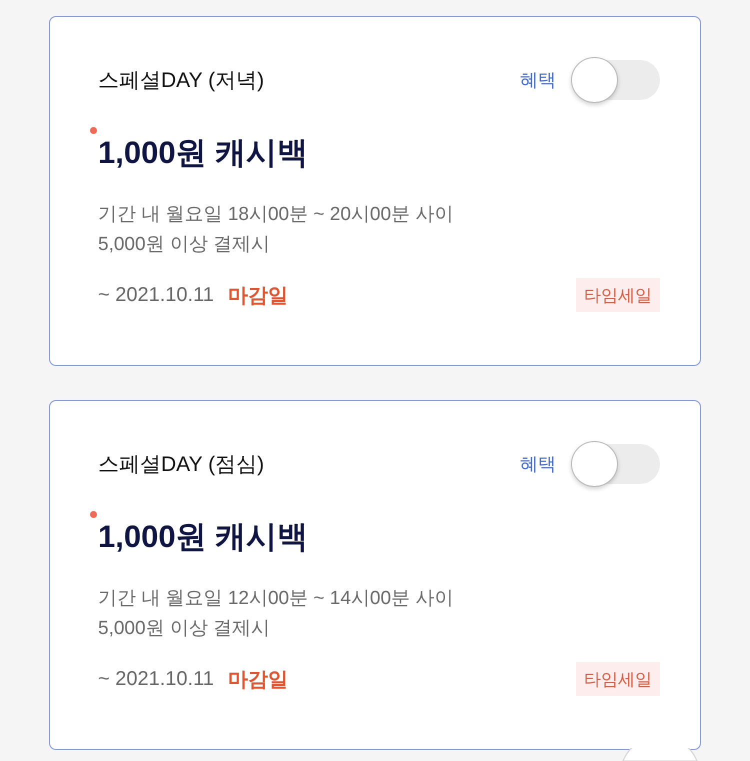  Describe the element at coordinates (182, 81) in the screenshot. I see `card-title: 스페셜DAY (저녁)` at that location.